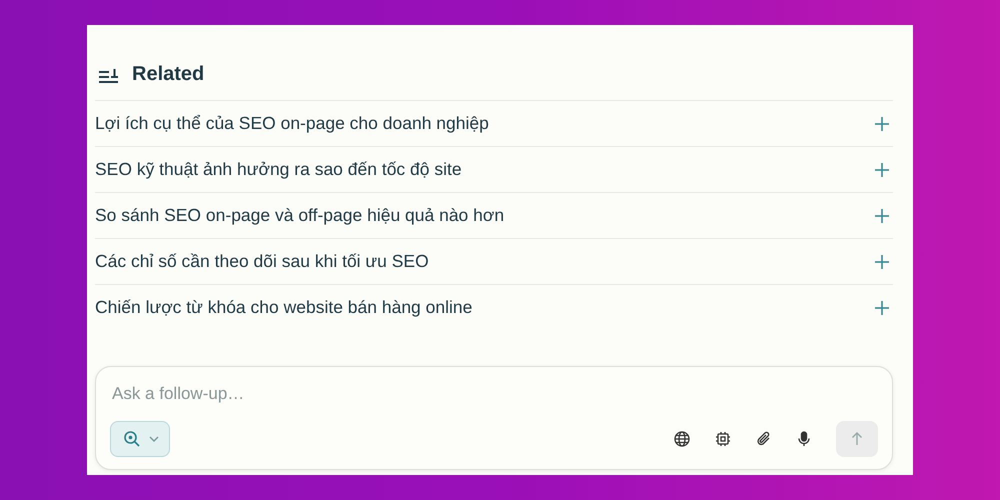  I want to click on section-title: Related, so click(168, 74).